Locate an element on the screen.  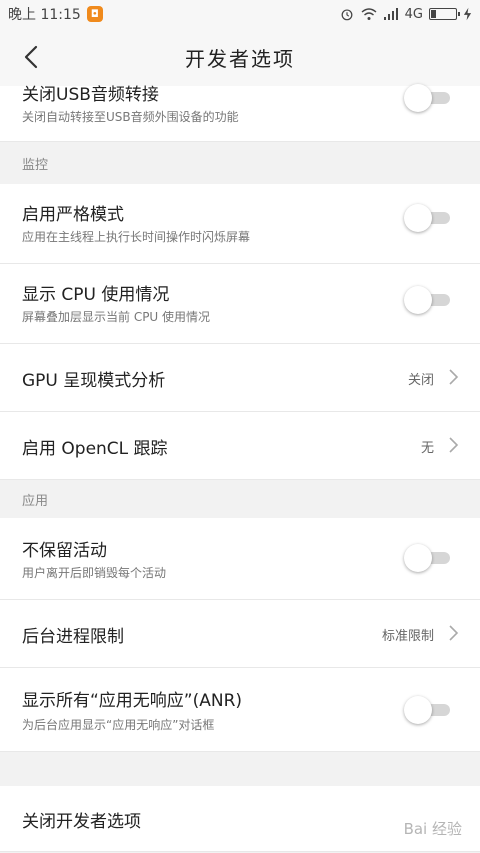
cpu-usage-toggle is located at coordinates (428, 300).